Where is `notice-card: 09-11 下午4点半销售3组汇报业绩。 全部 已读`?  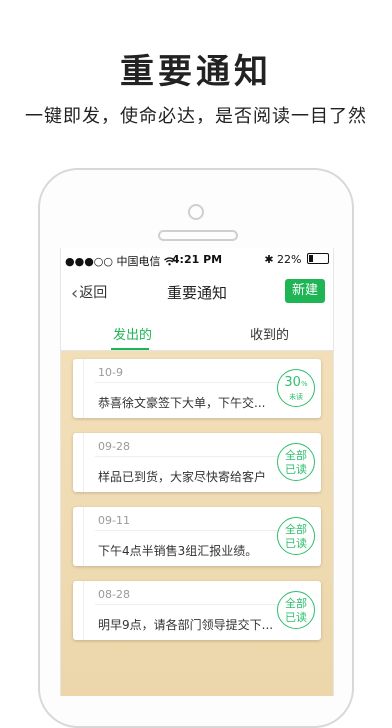
notice-card: 09-11 下午4点半销售3组汇报业绩。 全部 已读 is located at coordinates (197, 536).